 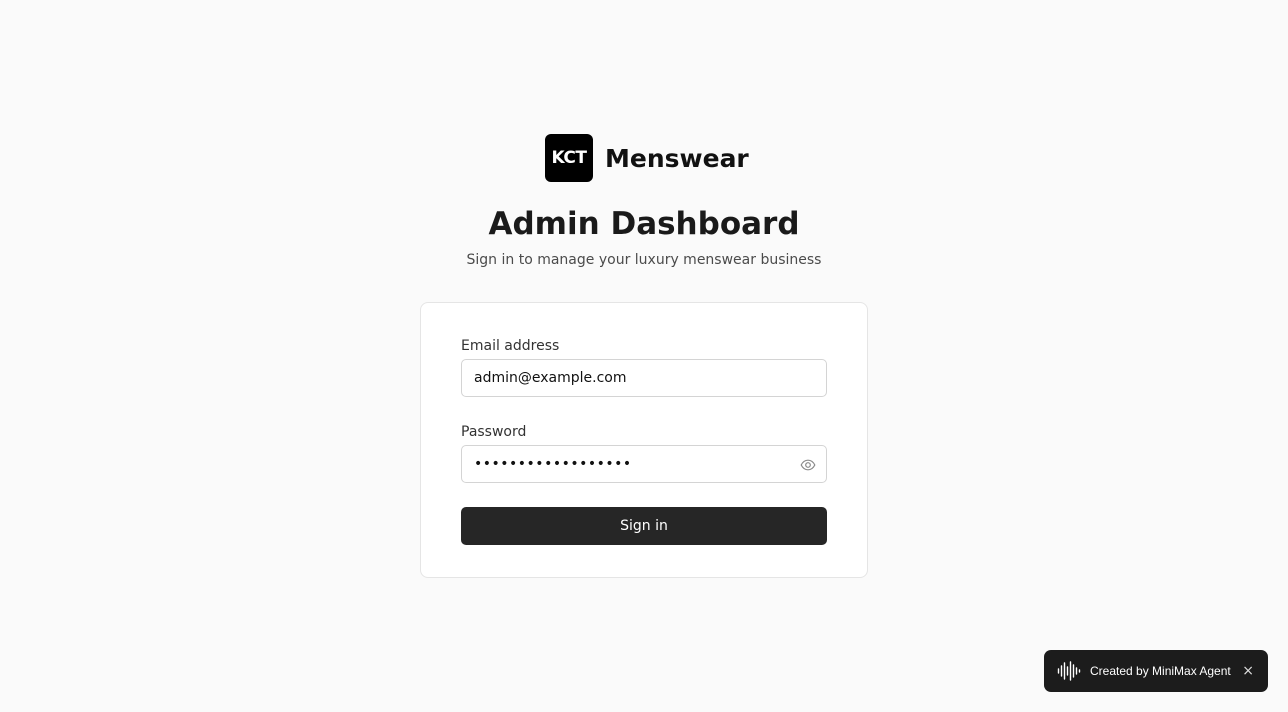 What do you see at coordinates (634, 378) in the screenshot?
I see `email-field` at bounding box center [634, 378].